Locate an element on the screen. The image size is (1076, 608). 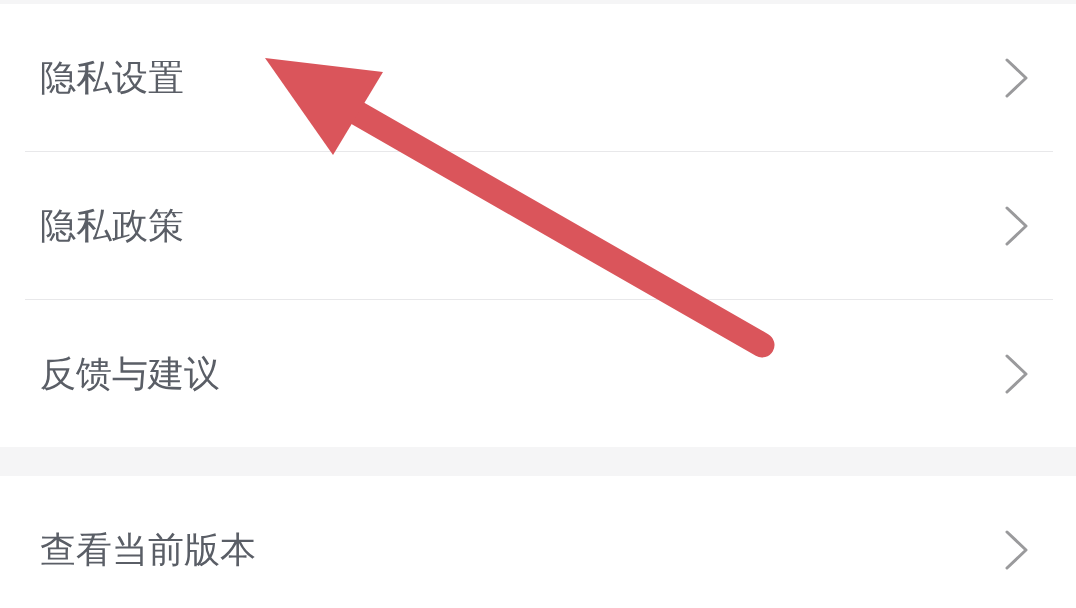
settings-item-label: 隐私设置 is located at coordinates (112, 77).